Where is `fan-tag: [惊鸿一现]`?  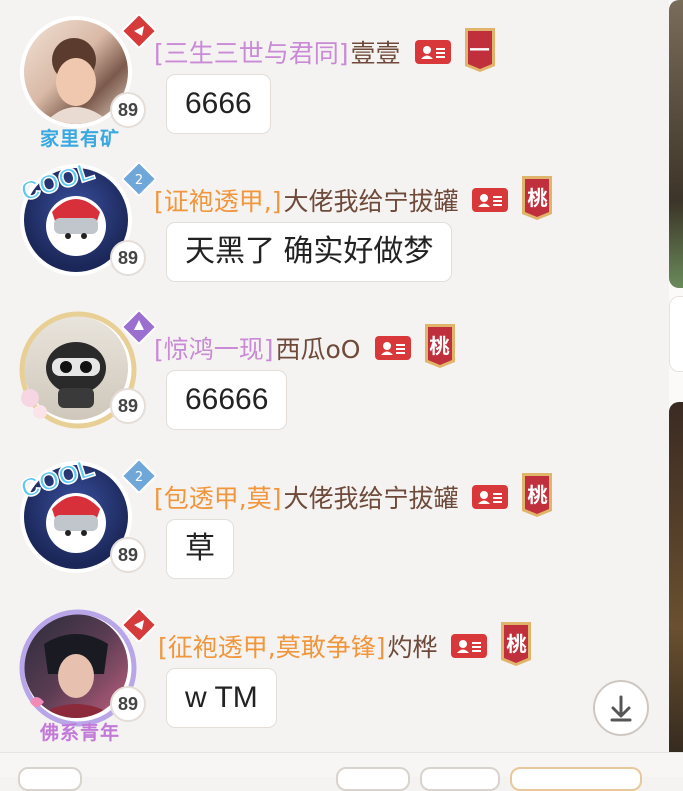
fan-tag: [惊鸿一现] is located at coordinates (214, 348).